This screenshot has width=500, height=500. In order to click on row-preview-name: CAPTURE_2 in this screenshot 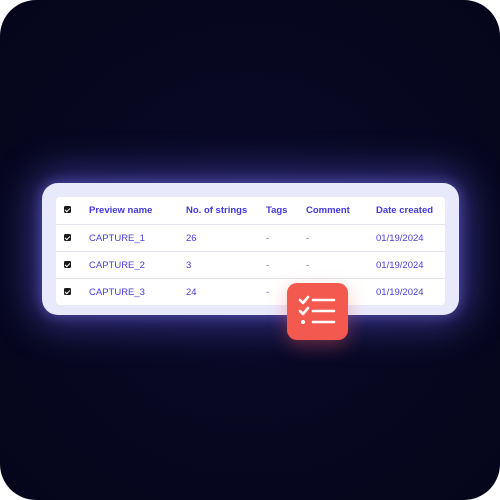, I will do `click(117, 265)`.